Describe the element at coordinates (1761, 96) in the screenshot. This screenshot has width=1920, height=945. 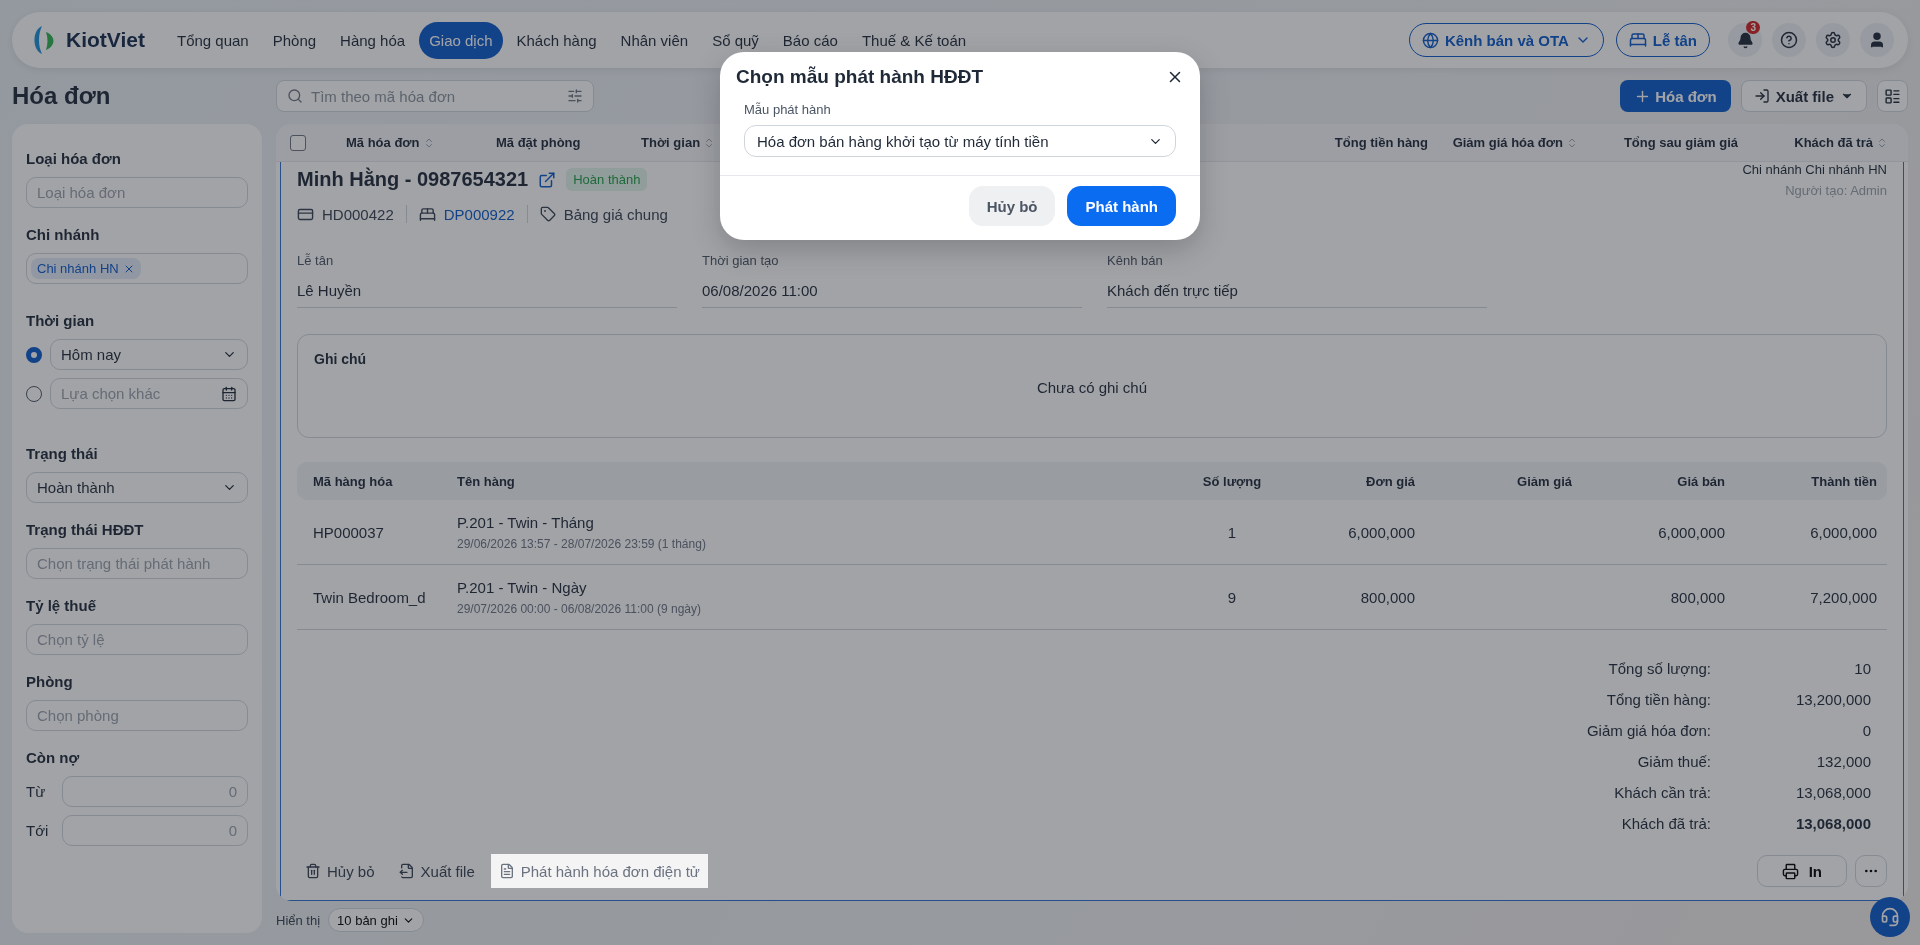
I see `import-arrow-icon` at that location.